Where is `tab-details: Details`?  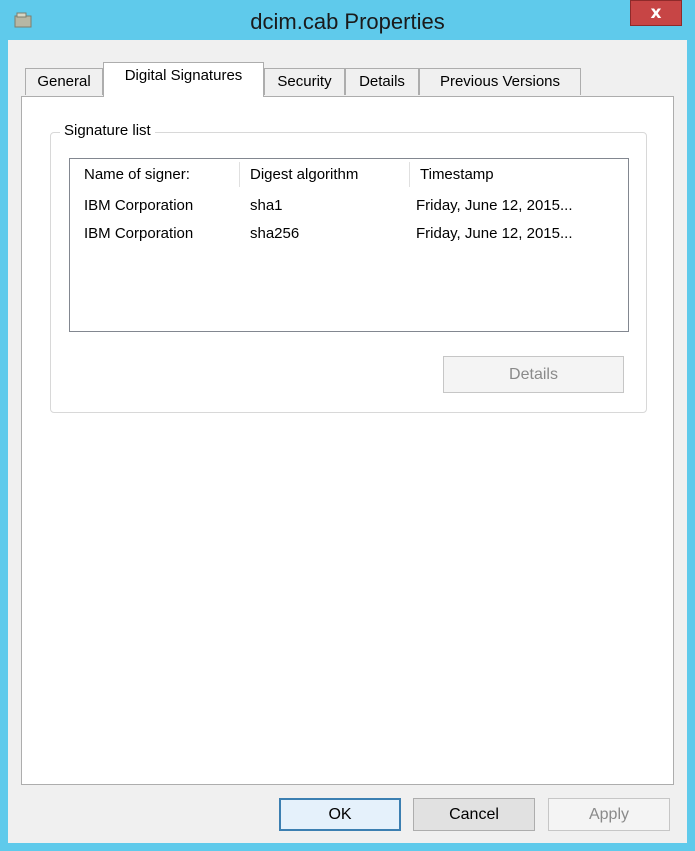
tab-details: Details is located at coordinates (382, 81).